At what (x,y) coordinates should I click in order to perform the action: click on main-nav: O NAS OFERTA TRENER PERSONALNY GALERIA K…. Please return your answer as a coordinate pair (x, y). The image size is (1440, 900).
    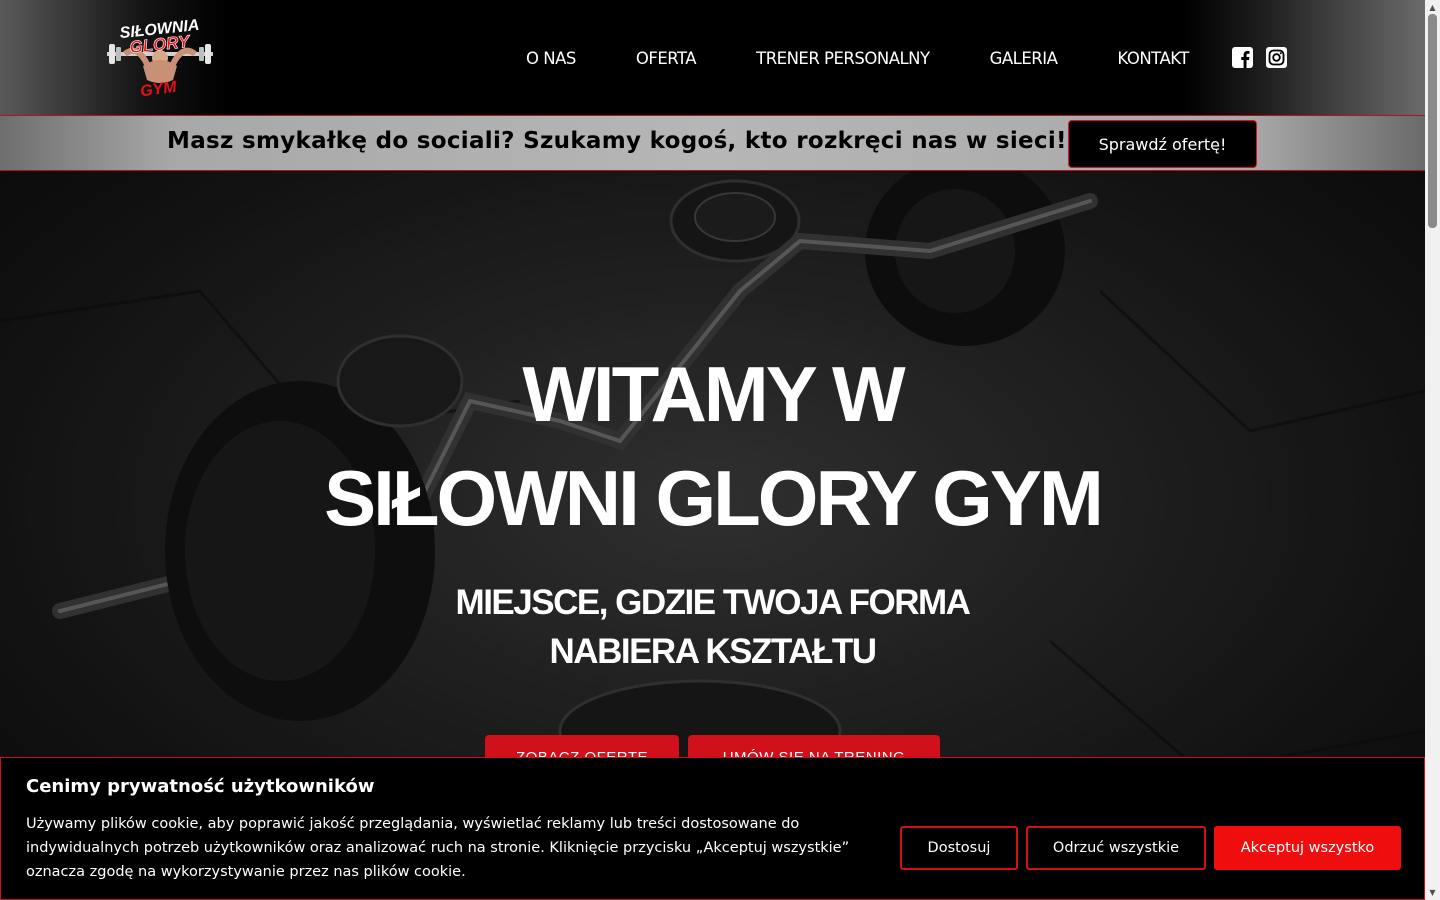
    Looking at the image, I should click on (887, 58).